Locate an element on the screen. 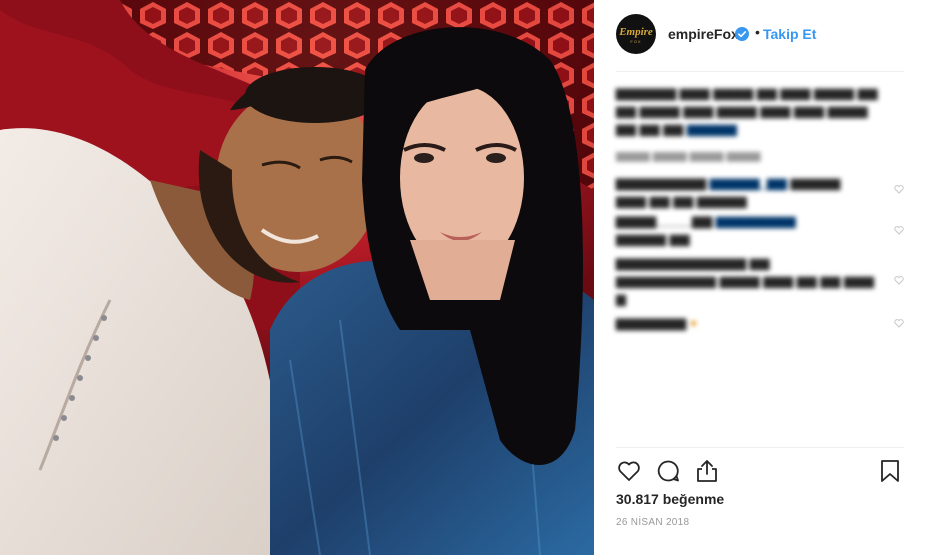  bookmark-outline-icon is located at coordinates (890, 471).